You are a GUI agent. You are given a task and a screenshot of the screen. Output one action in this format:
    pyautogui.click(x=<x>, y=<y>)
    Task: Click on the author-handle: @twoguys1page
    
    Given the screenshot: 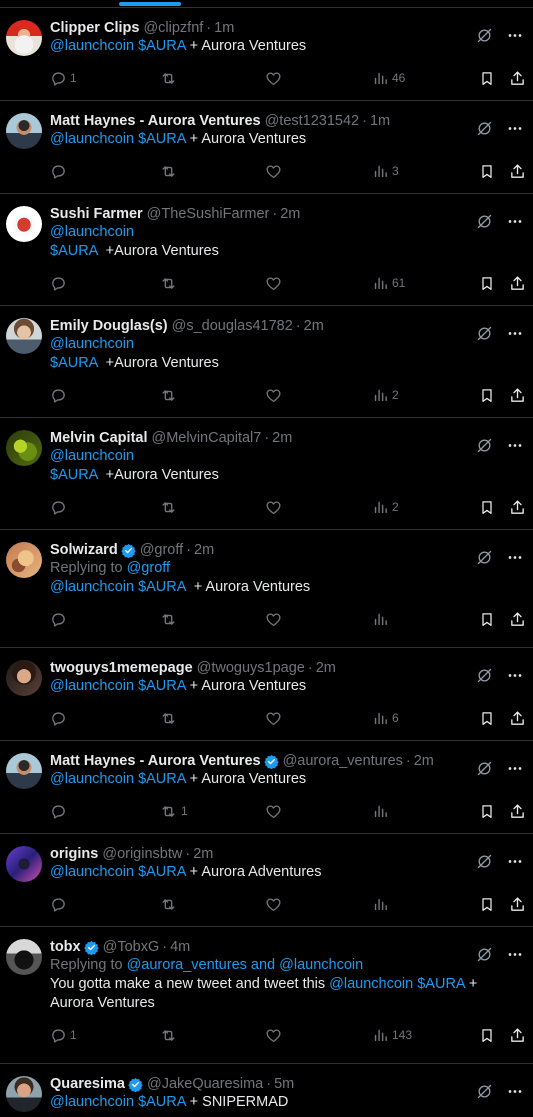 What is the action you would take?
    pyautogui.click(x=251, y=668)
    